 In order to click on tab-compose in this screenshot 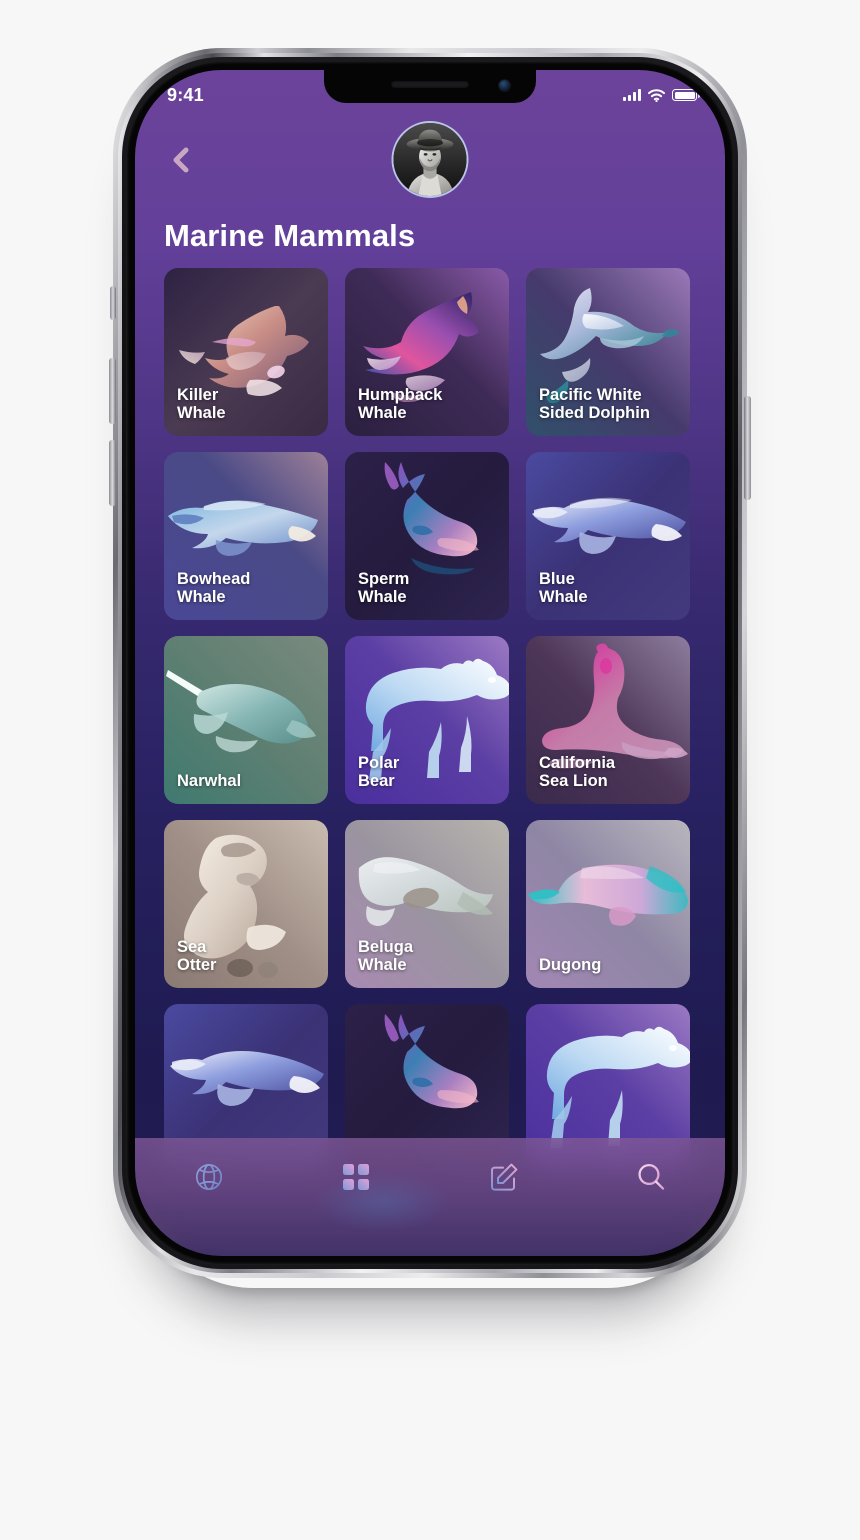, I will do `click(504, 1177)`.